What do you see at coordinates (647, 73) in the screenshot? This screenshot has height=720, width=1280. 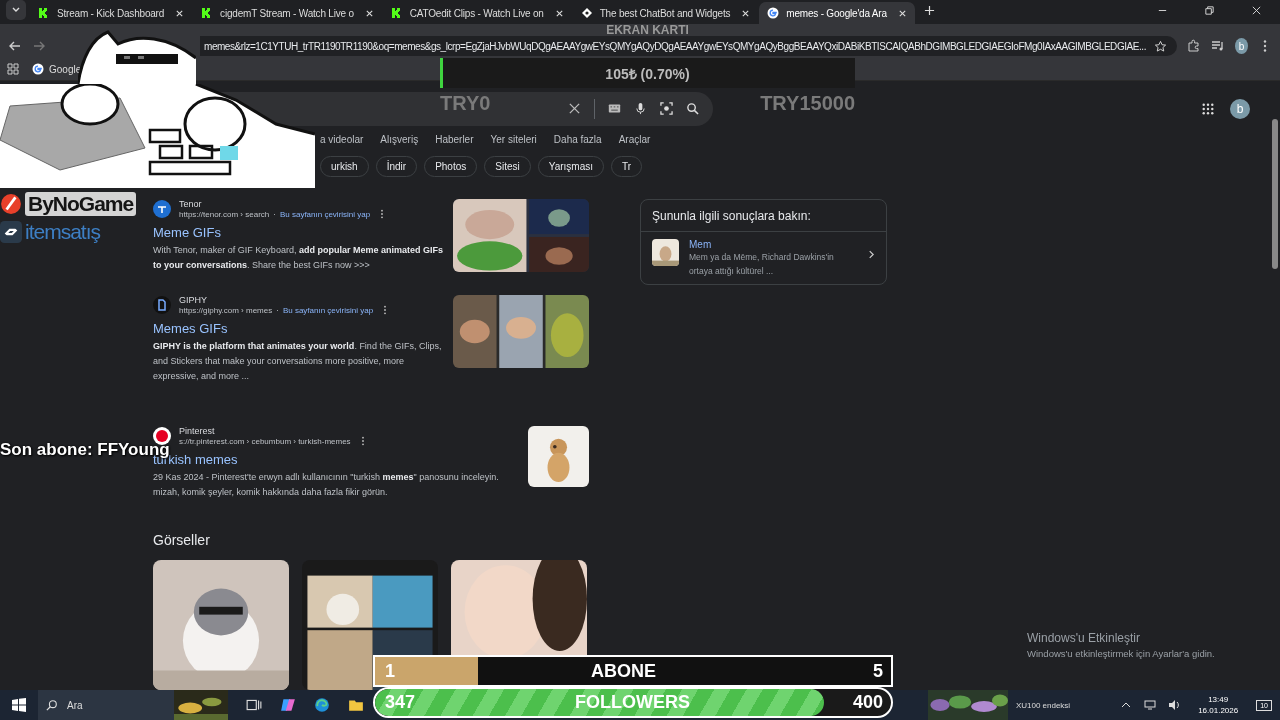 I see `goal-value: 105₺ (0.70%)` at bounding box center [647, 73].